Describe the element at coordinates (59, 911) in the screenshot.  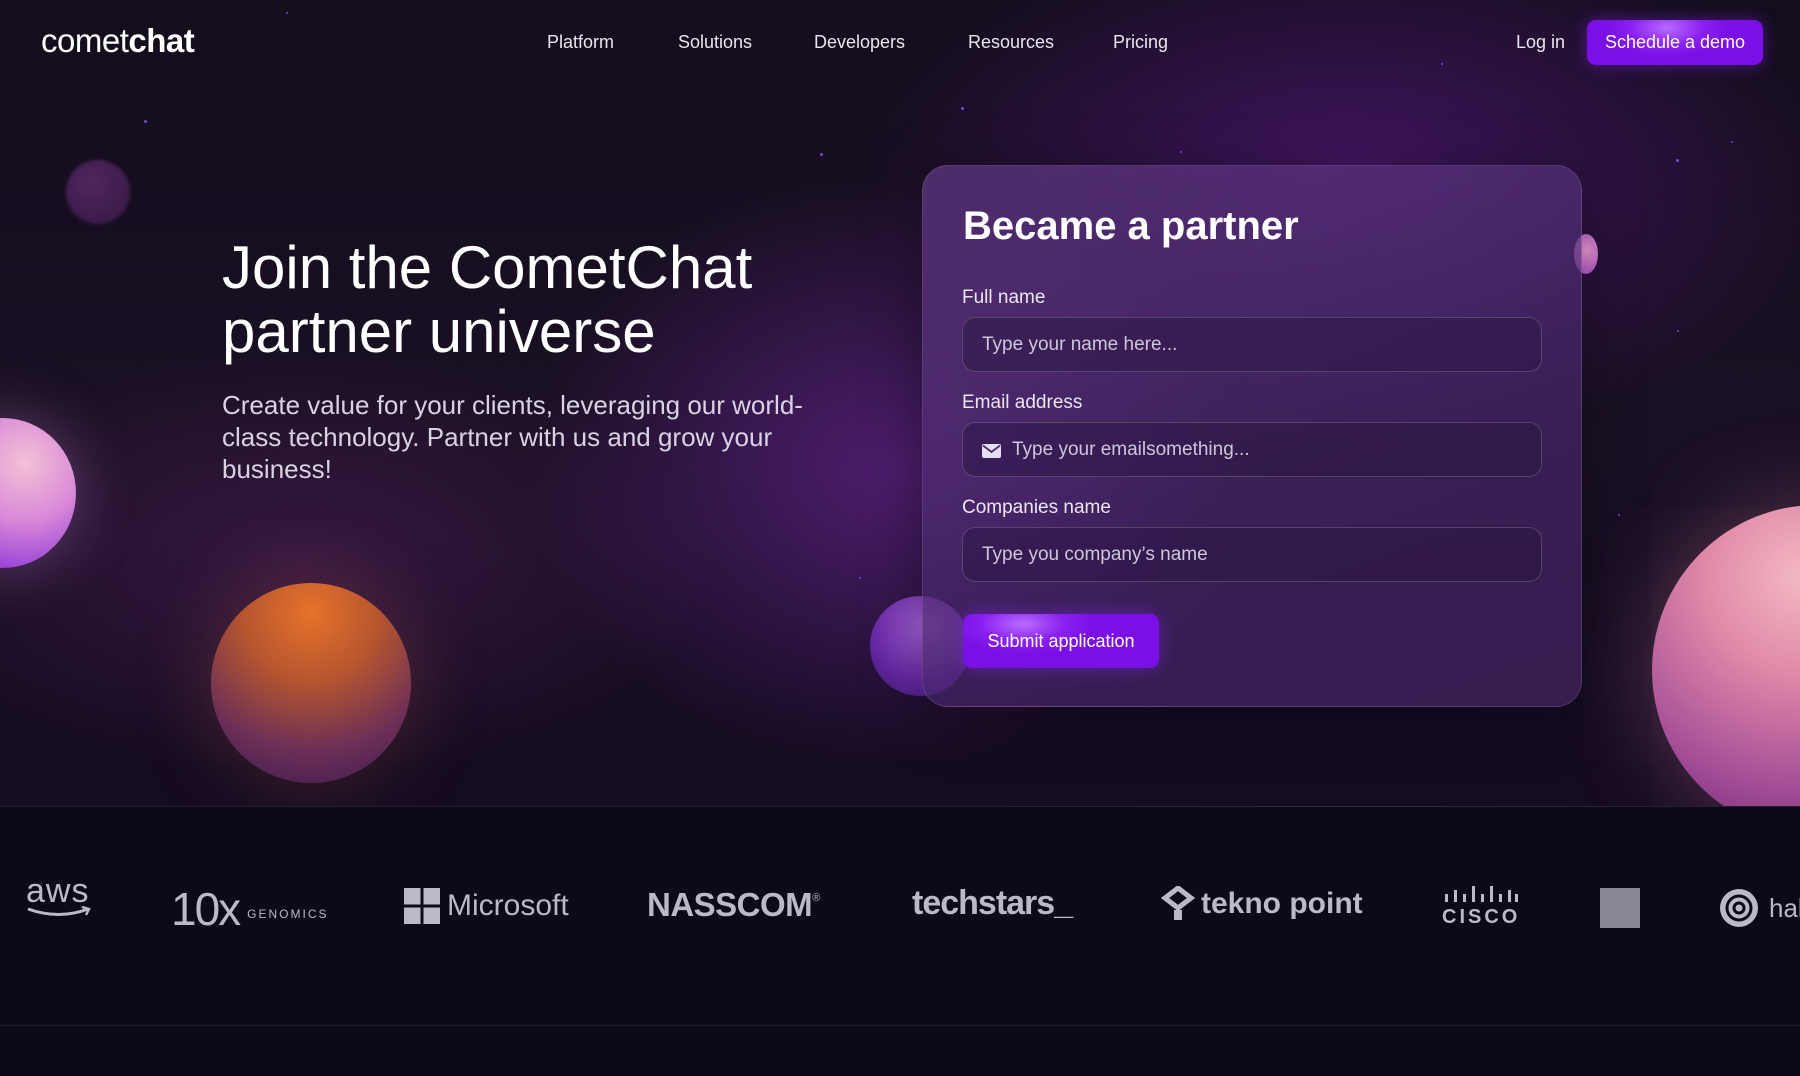
I see `aws-smile-icon` at that location.